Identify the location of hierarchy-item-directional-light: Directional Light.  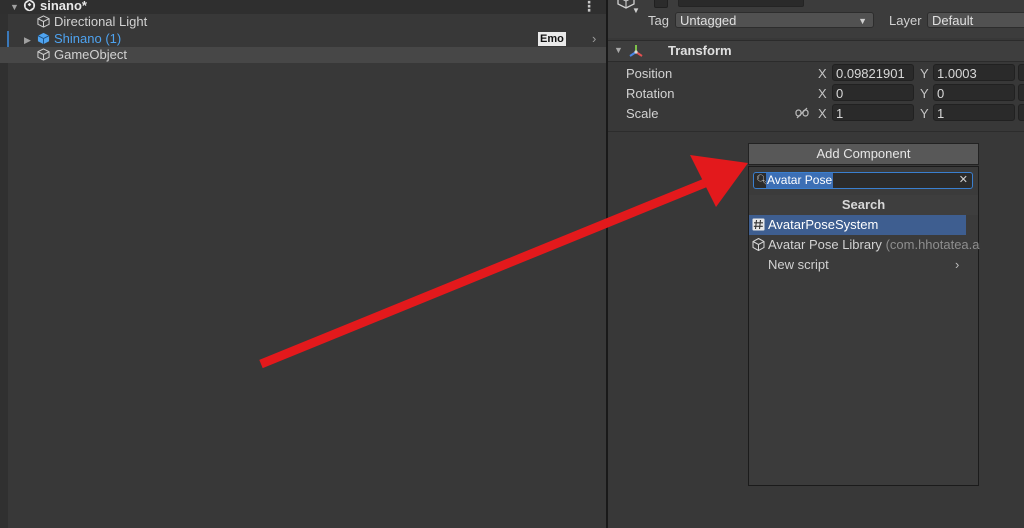
(303, 22).